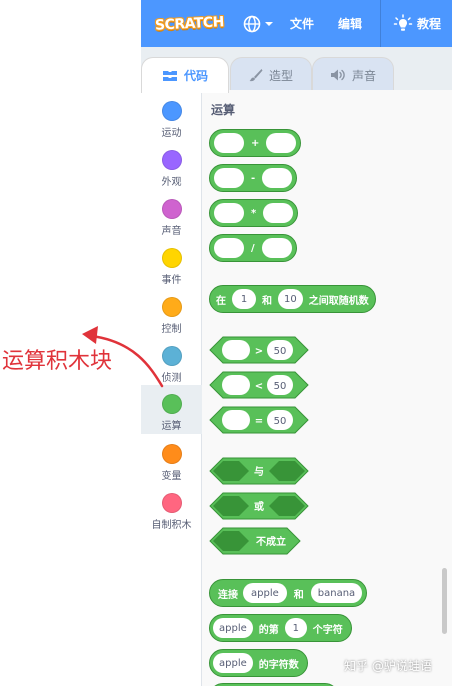 This screenshot has width=452, height=686. I want to click on paintbrush-icon, so click(256, 75).